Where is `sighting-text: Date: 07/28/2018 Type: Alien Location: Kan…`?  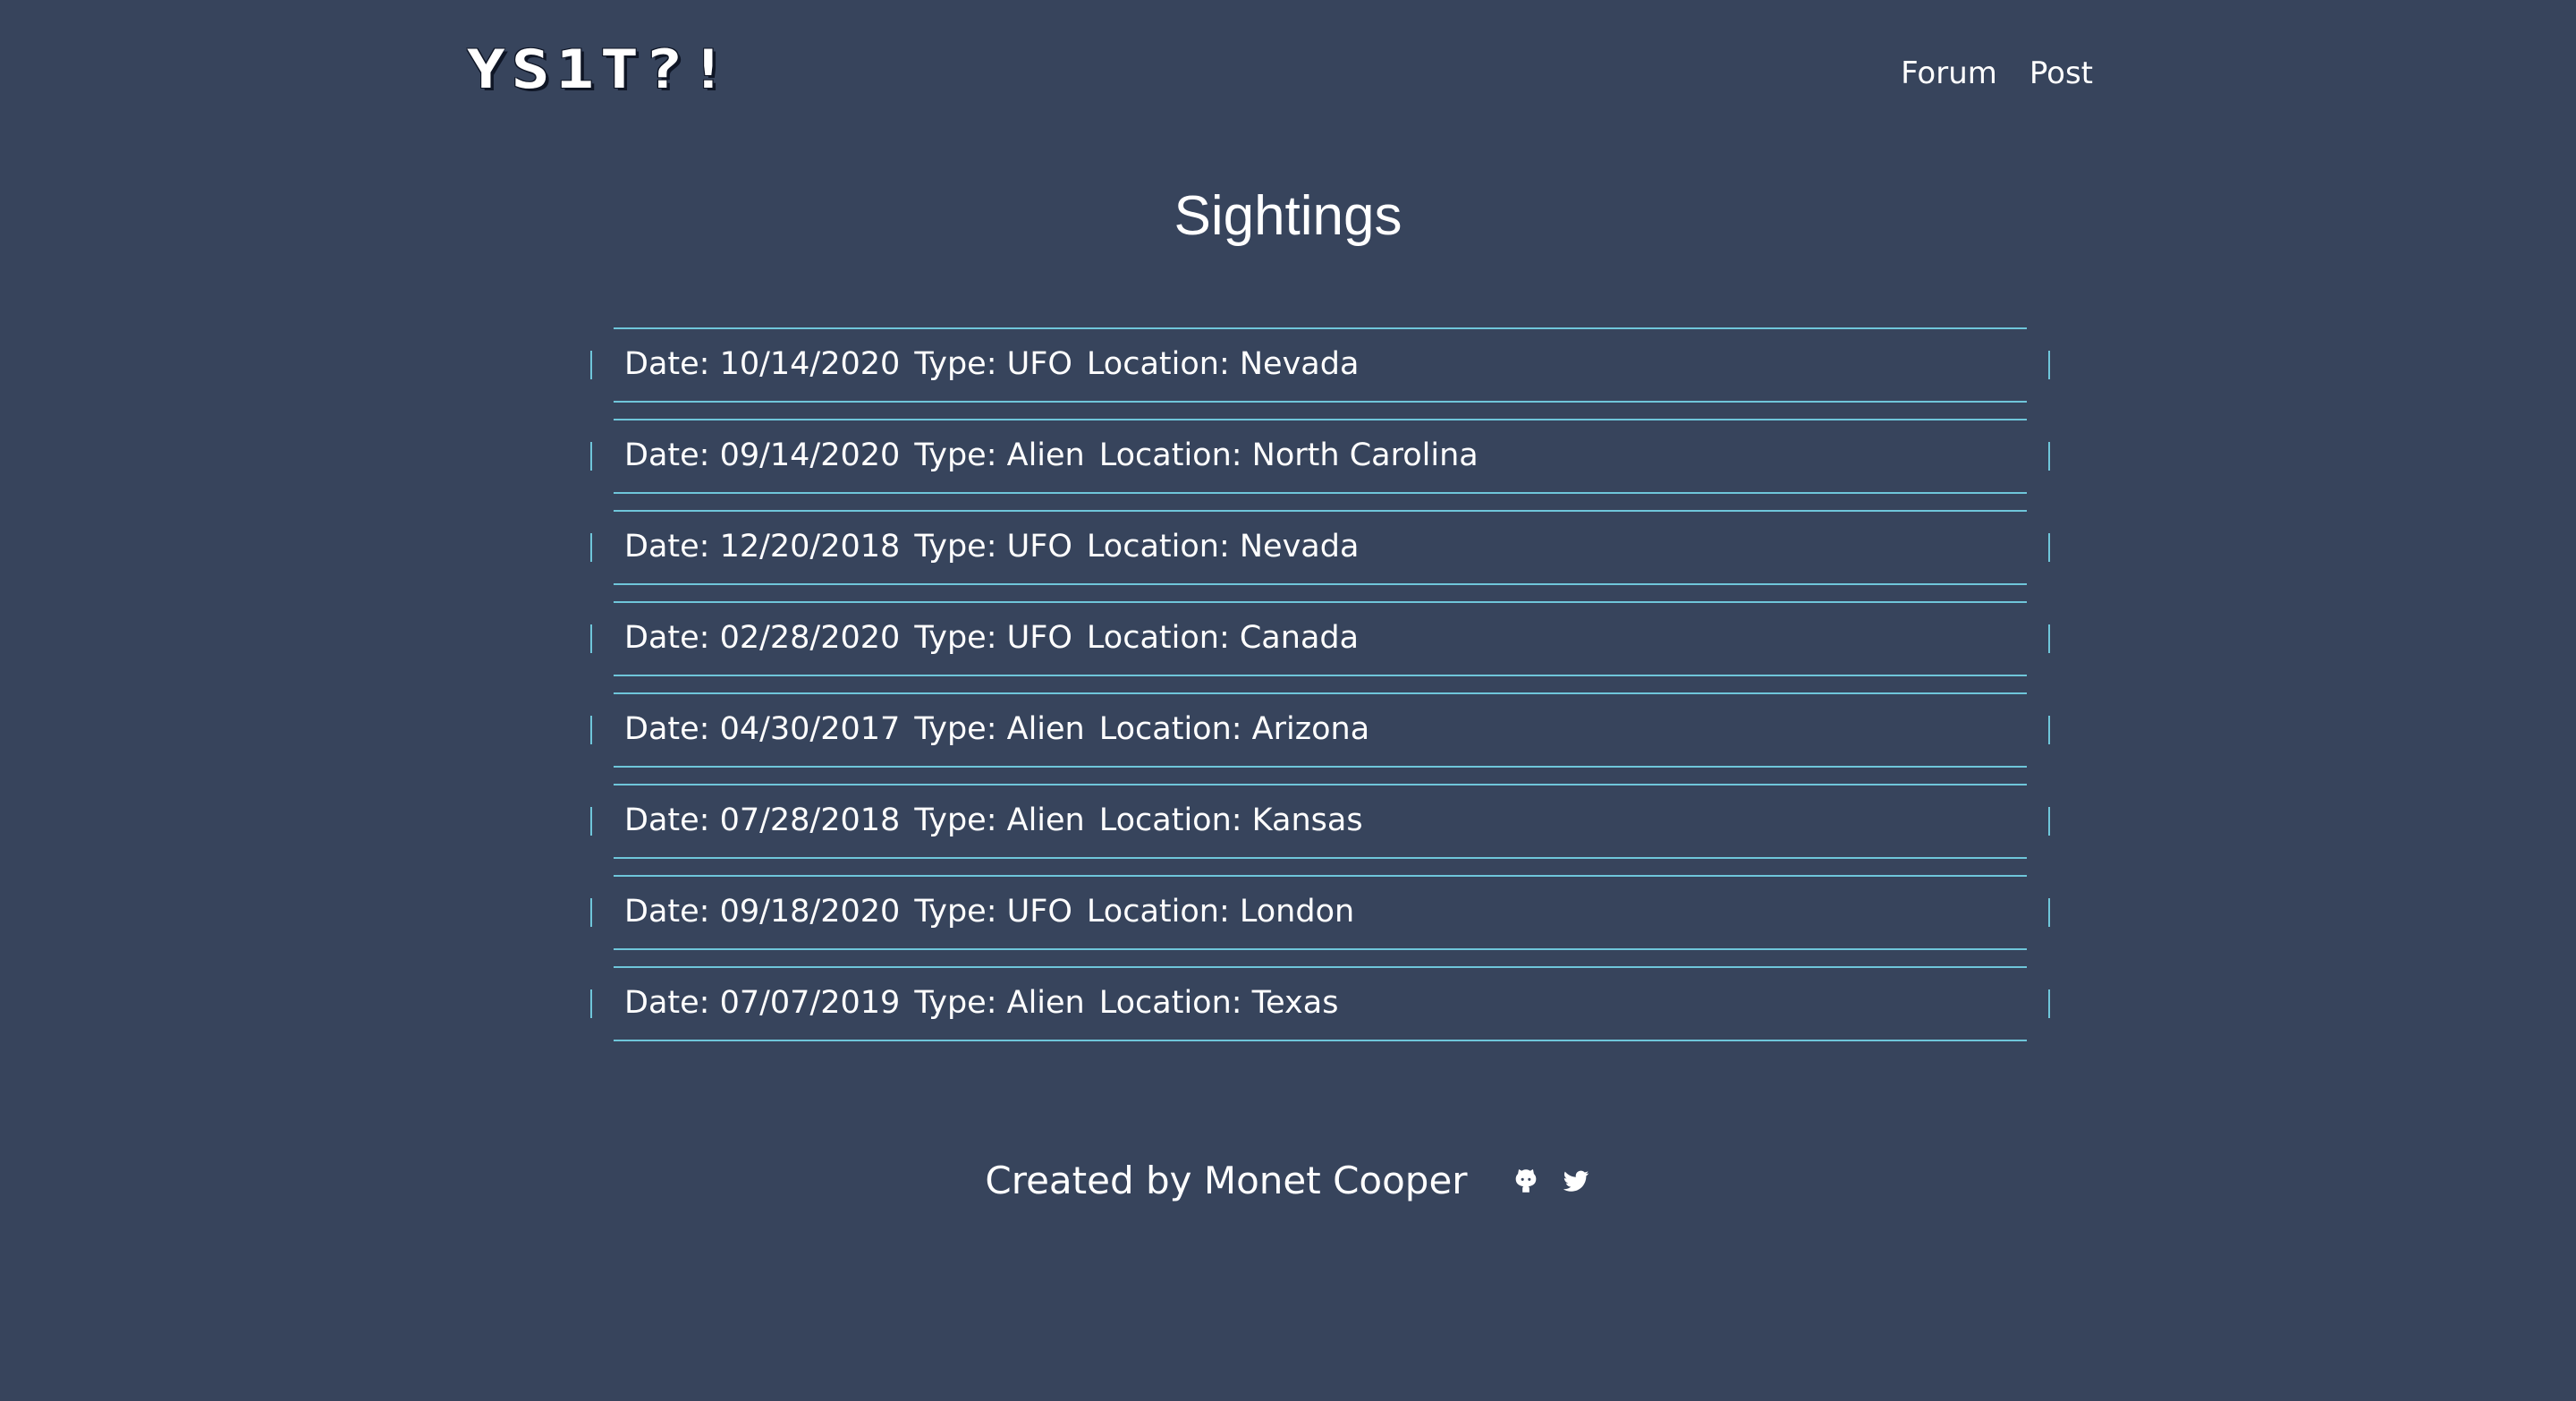 sighting-text: Date: 07/28/2018 Type: Alien Location: Kan… is located at coordinates (1000, 820).